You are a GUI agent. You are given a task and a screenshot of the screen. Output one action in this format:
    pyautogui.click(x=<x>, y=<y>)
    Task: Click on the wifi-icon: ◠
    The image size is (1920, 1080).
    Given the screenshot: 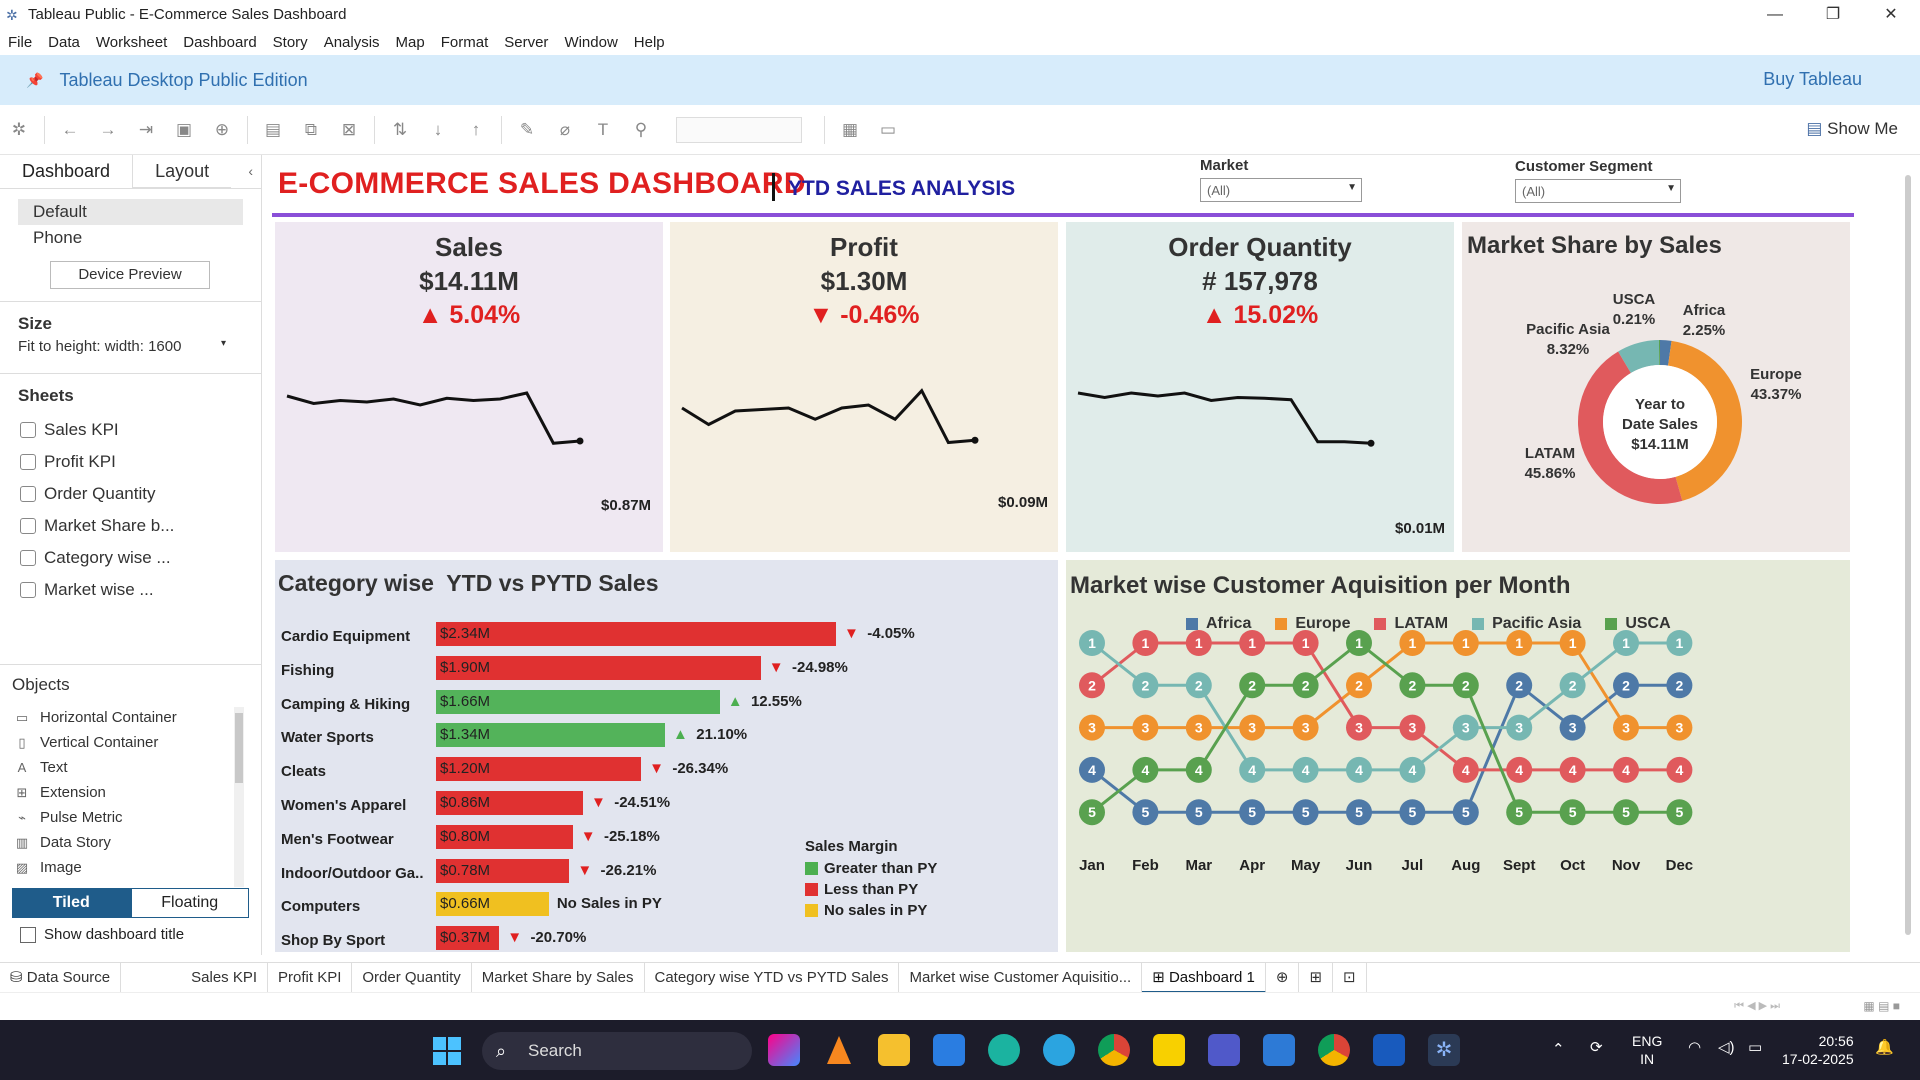 What is the action you would take?
    pyautogui.click(x=1694, y=1047)
    